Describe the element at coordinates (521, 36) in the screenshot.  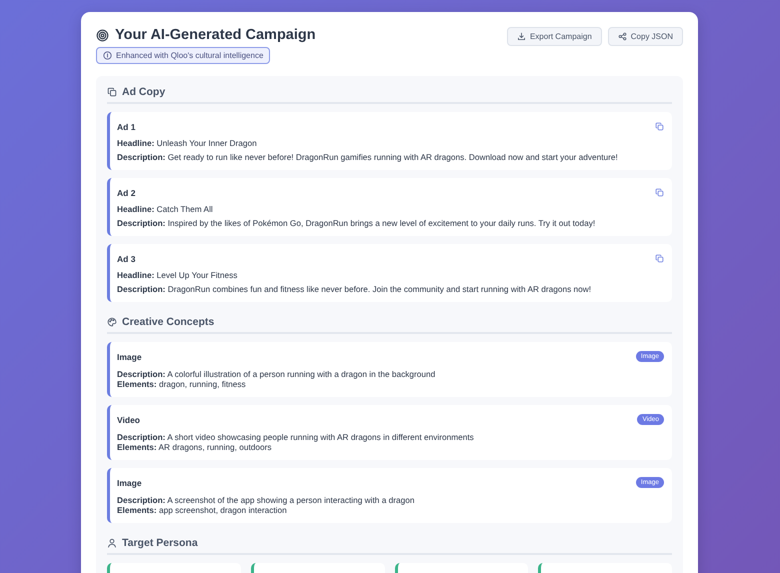
I see `download-icon` at that location.